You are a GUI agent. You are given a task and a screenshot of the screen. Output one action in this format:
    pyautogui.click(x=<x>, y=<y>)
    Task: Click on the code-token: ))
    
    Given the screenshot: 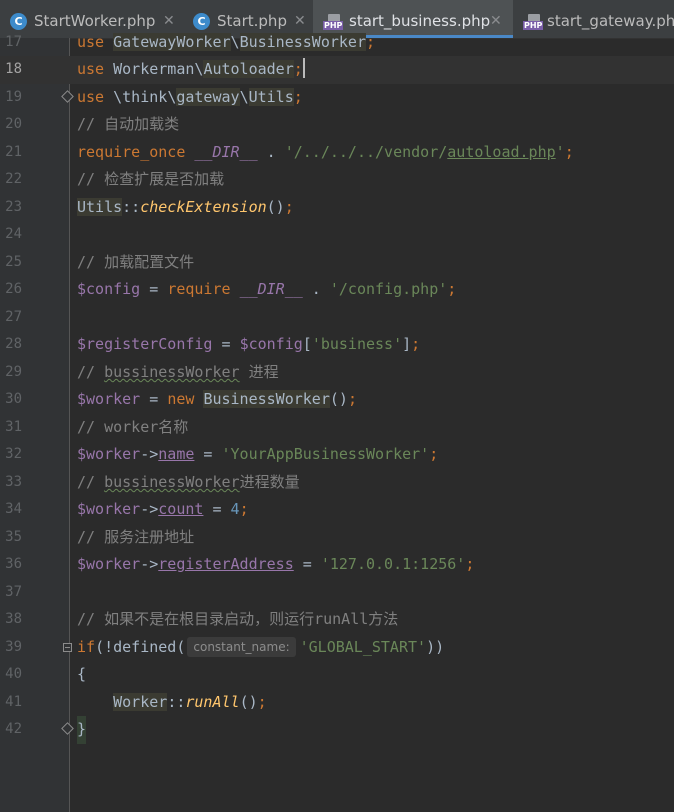 What is the action you would take?
    pyautogui.click(x=435, y=647)
    